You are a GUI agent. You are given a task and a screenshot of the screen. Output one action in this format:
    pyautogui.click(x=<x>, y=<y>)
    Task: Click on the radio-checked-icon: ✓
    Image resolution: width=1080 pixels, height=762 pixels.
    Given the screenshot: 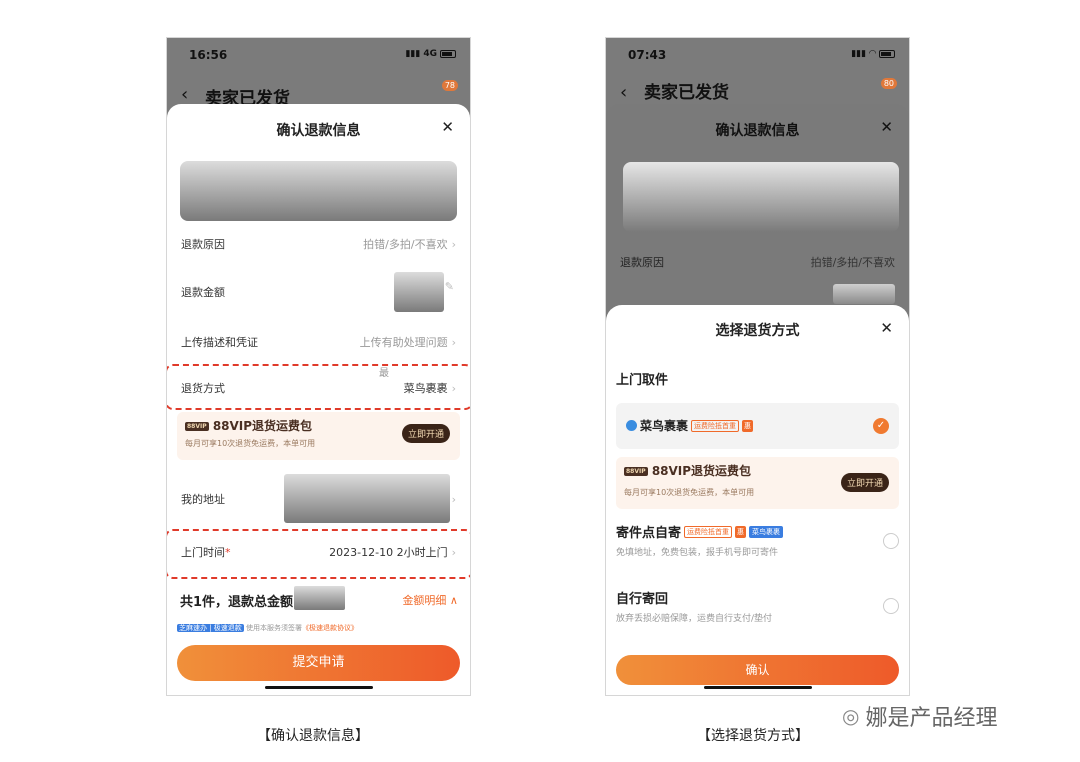 What is the action you would take?
    pyautogui.click(x=881, y=426)
    